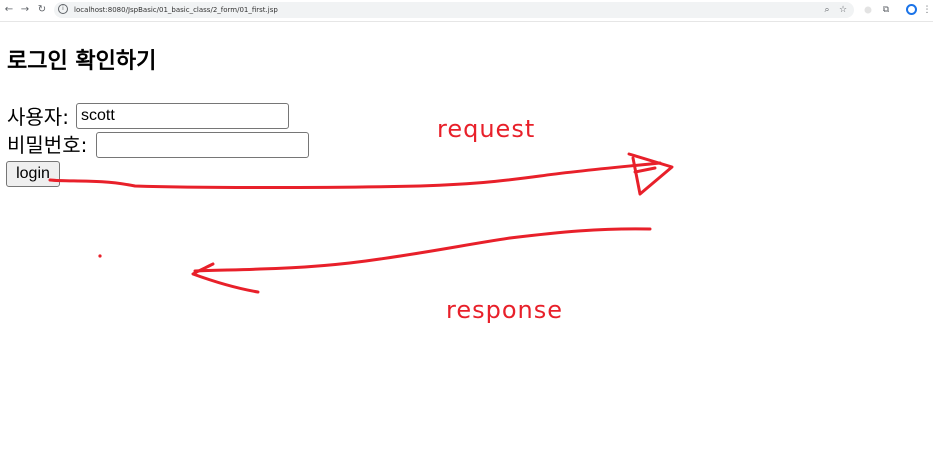 This screenshot has height=461, width=933. Describe the element at coordinates (422, 250) in the screenshot. I see `response-arrow-shaft` at that location.